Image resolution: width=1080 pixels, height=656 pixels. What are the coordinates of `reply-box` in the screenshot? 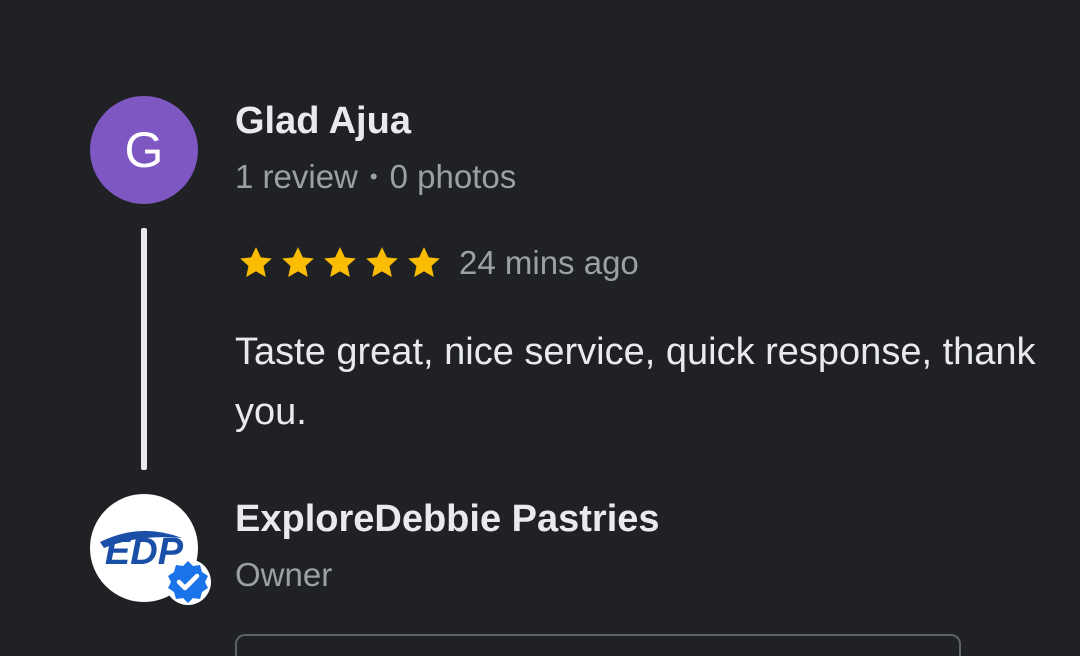 It's located at (598, 645).